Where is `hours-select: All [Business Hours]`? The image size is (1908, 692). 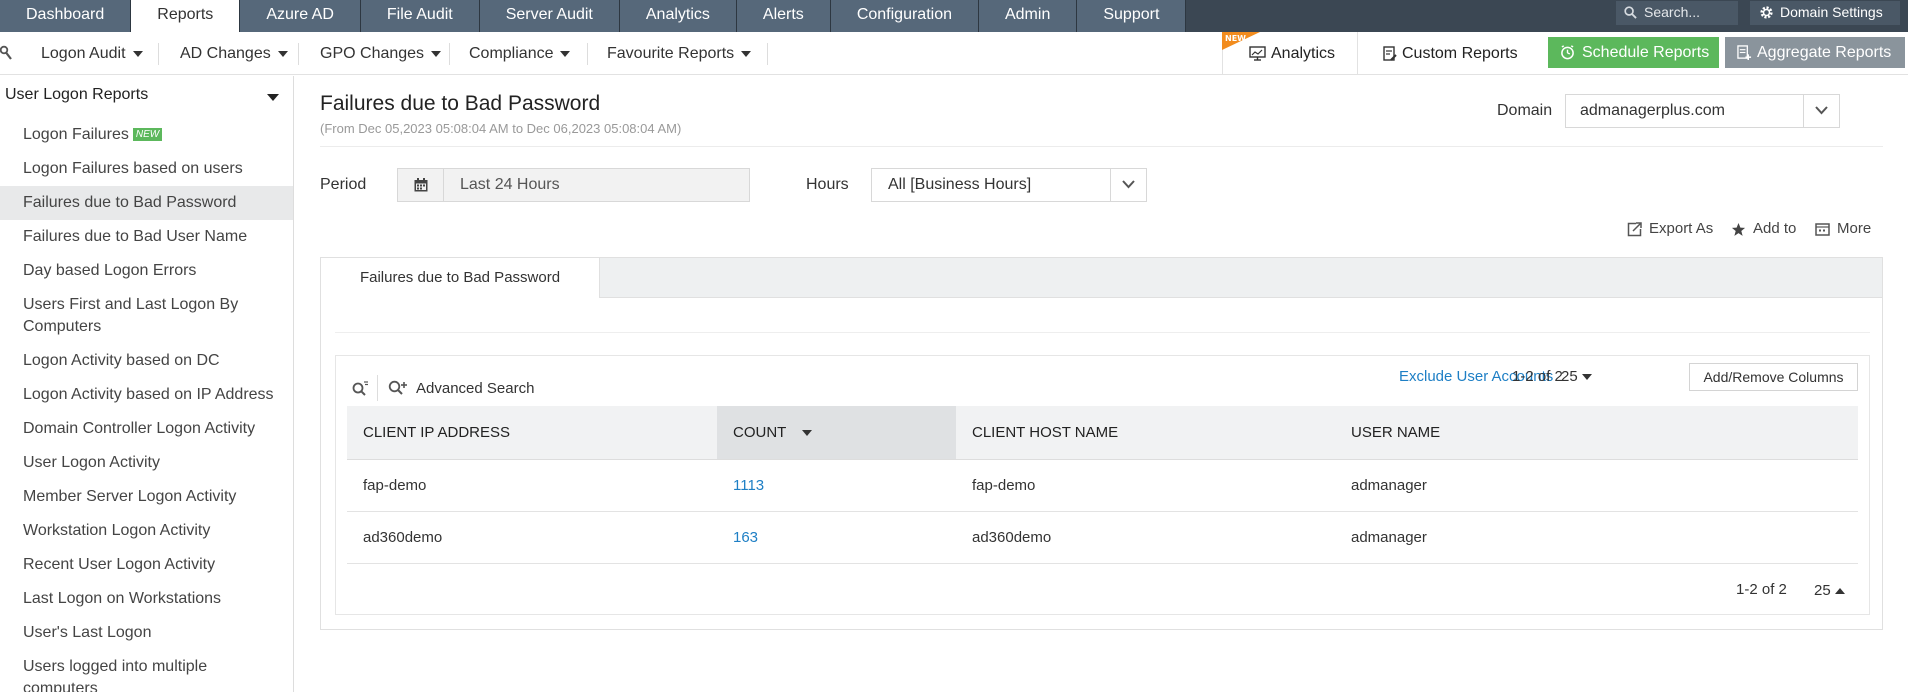 hours-select: All [Business Hours] is located at coordinates (1009, 185).